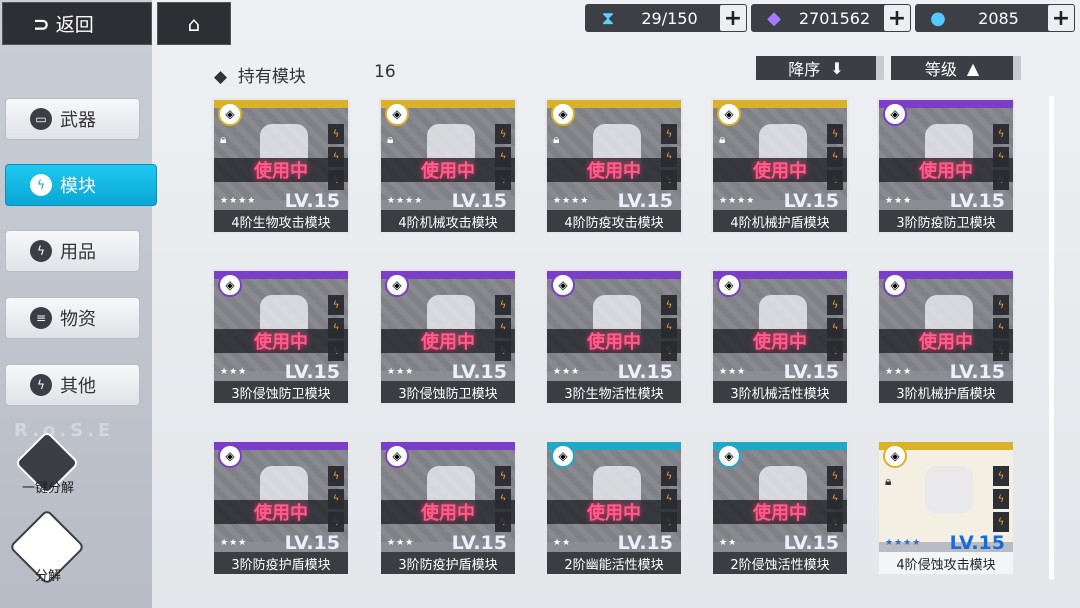 This screenshot has width=1080, height=608. I want to click on module-name: 2阶侵蚀活性模块, so click(780, 563).